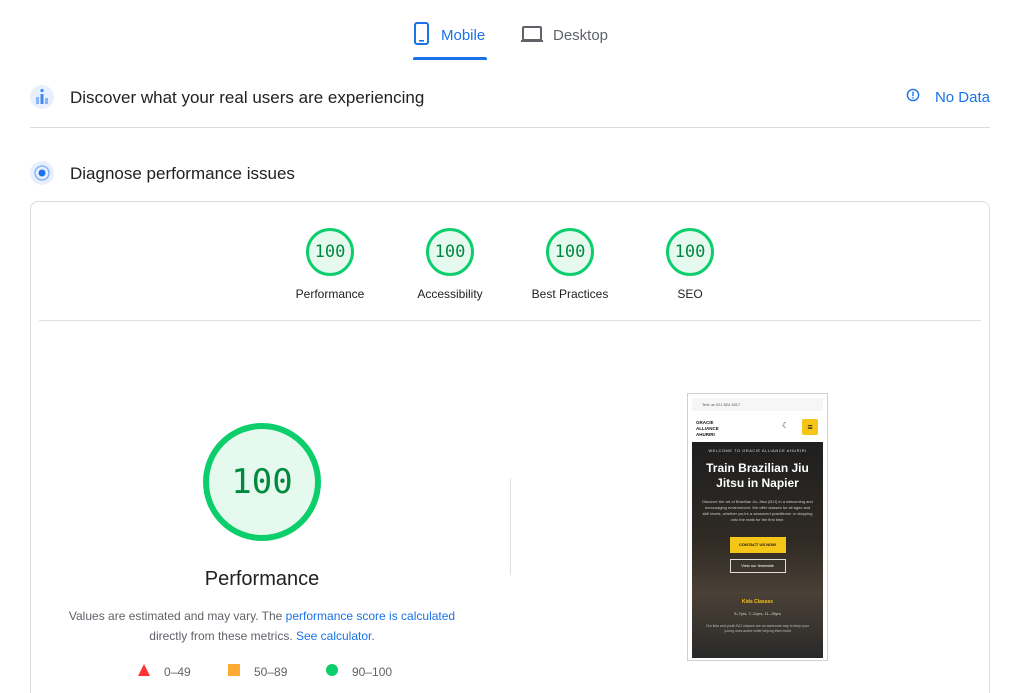  I want to click on gauge-accessibility: 100 Accessibility, so click(450, 265).